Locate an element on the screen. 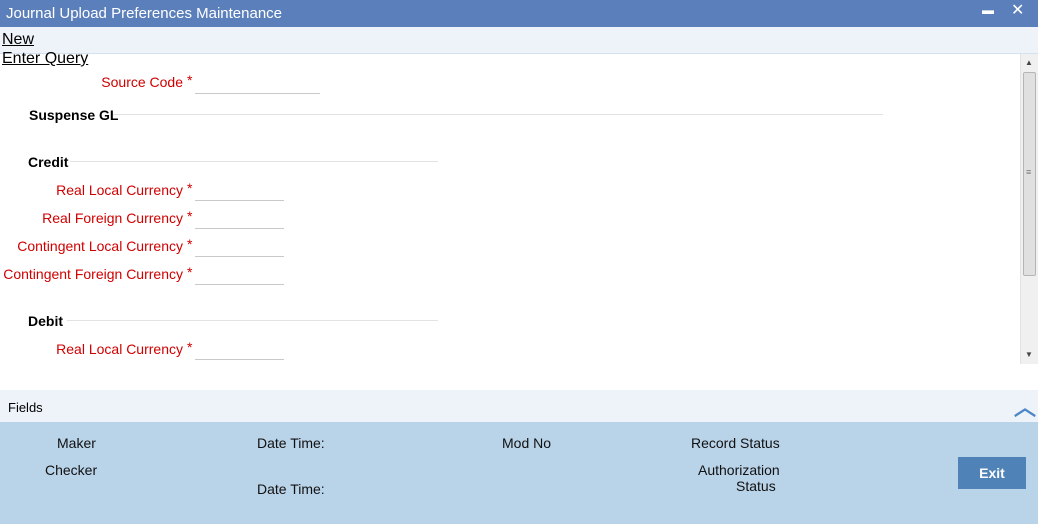 This screenshot has height=524, width=1038. enter-query-link: Enter Query is located at coordinates (45, 59).